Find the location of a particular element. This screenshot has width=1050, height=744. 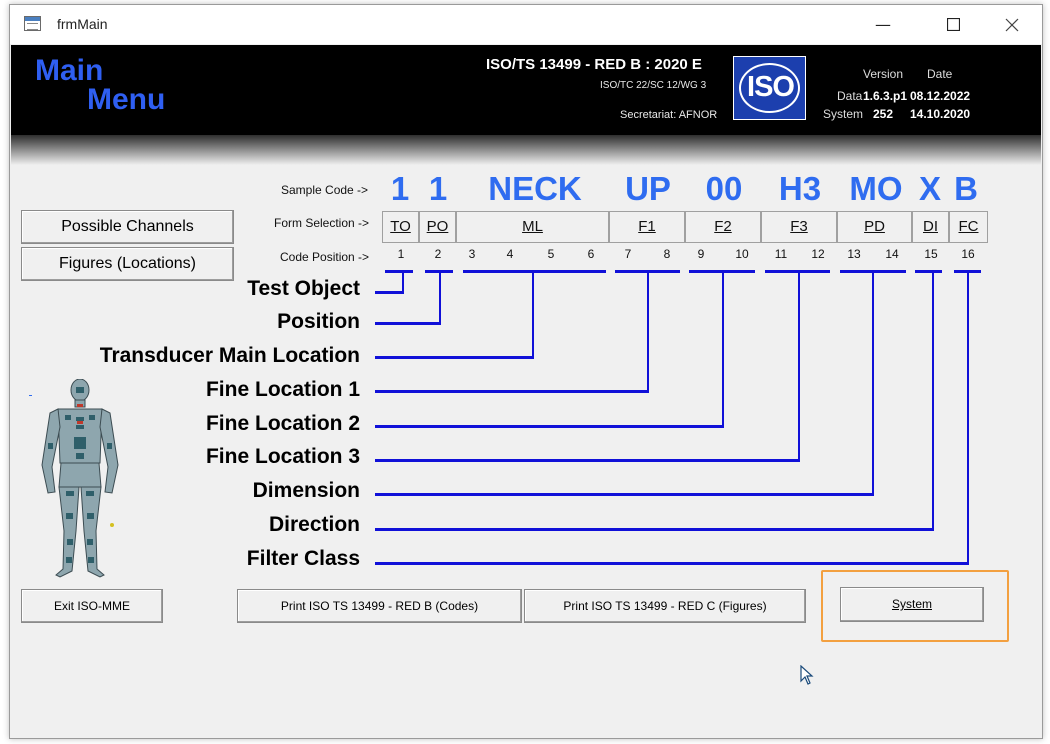

data-date: 08.12.2022 is located at coordinates (940, 96).